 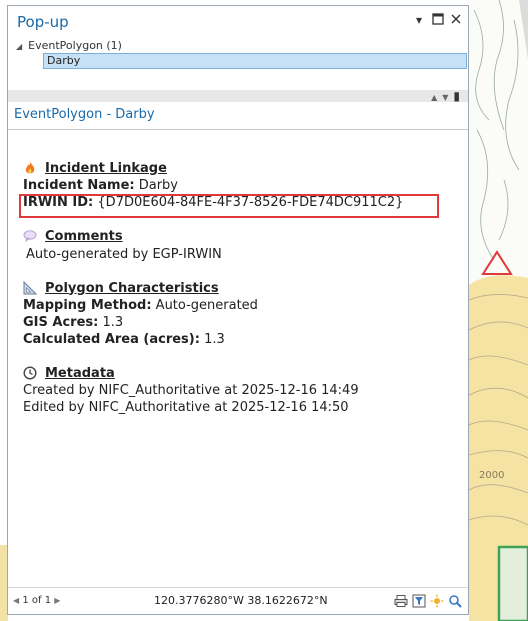 What do you see at coordinates (438, 20) in the screenshot?
I see `maximize-button` at bounding box center [438, 20].